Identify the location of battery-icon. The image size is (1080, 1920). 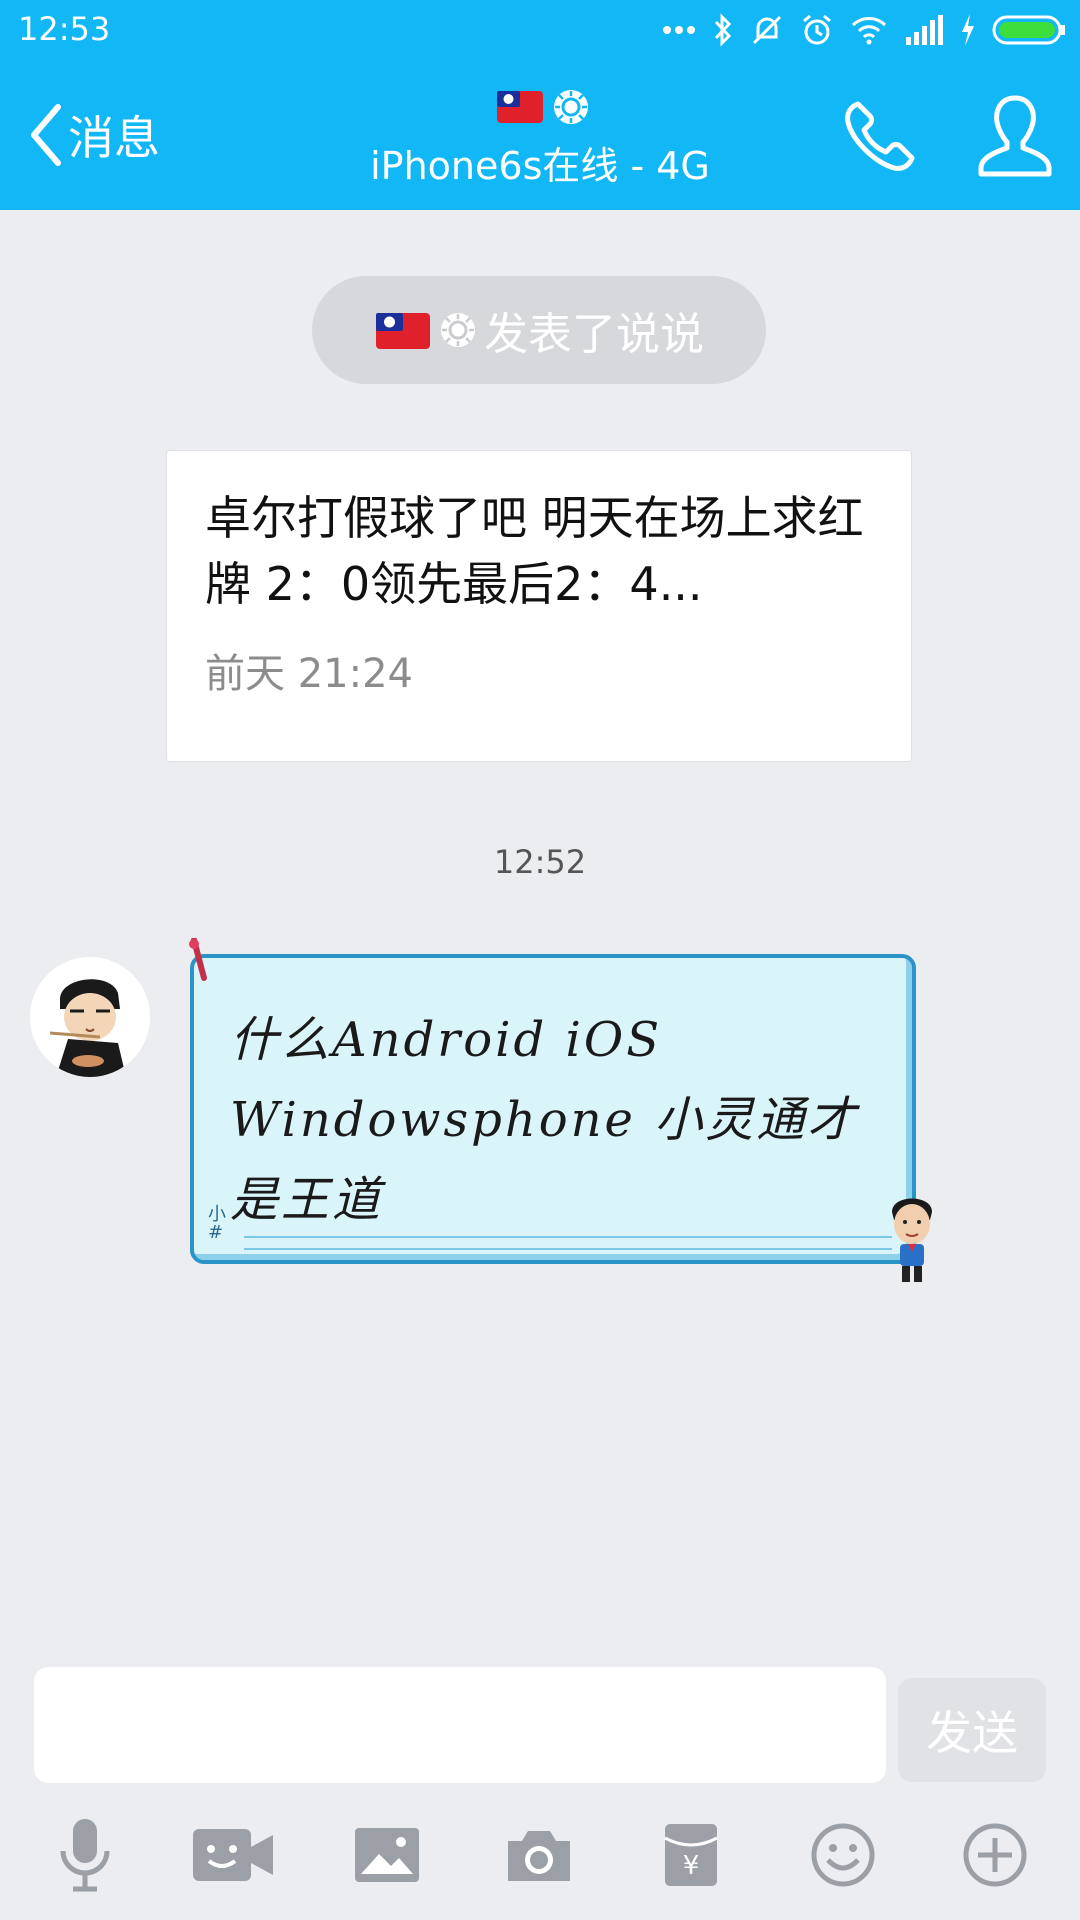
(1028, 30).